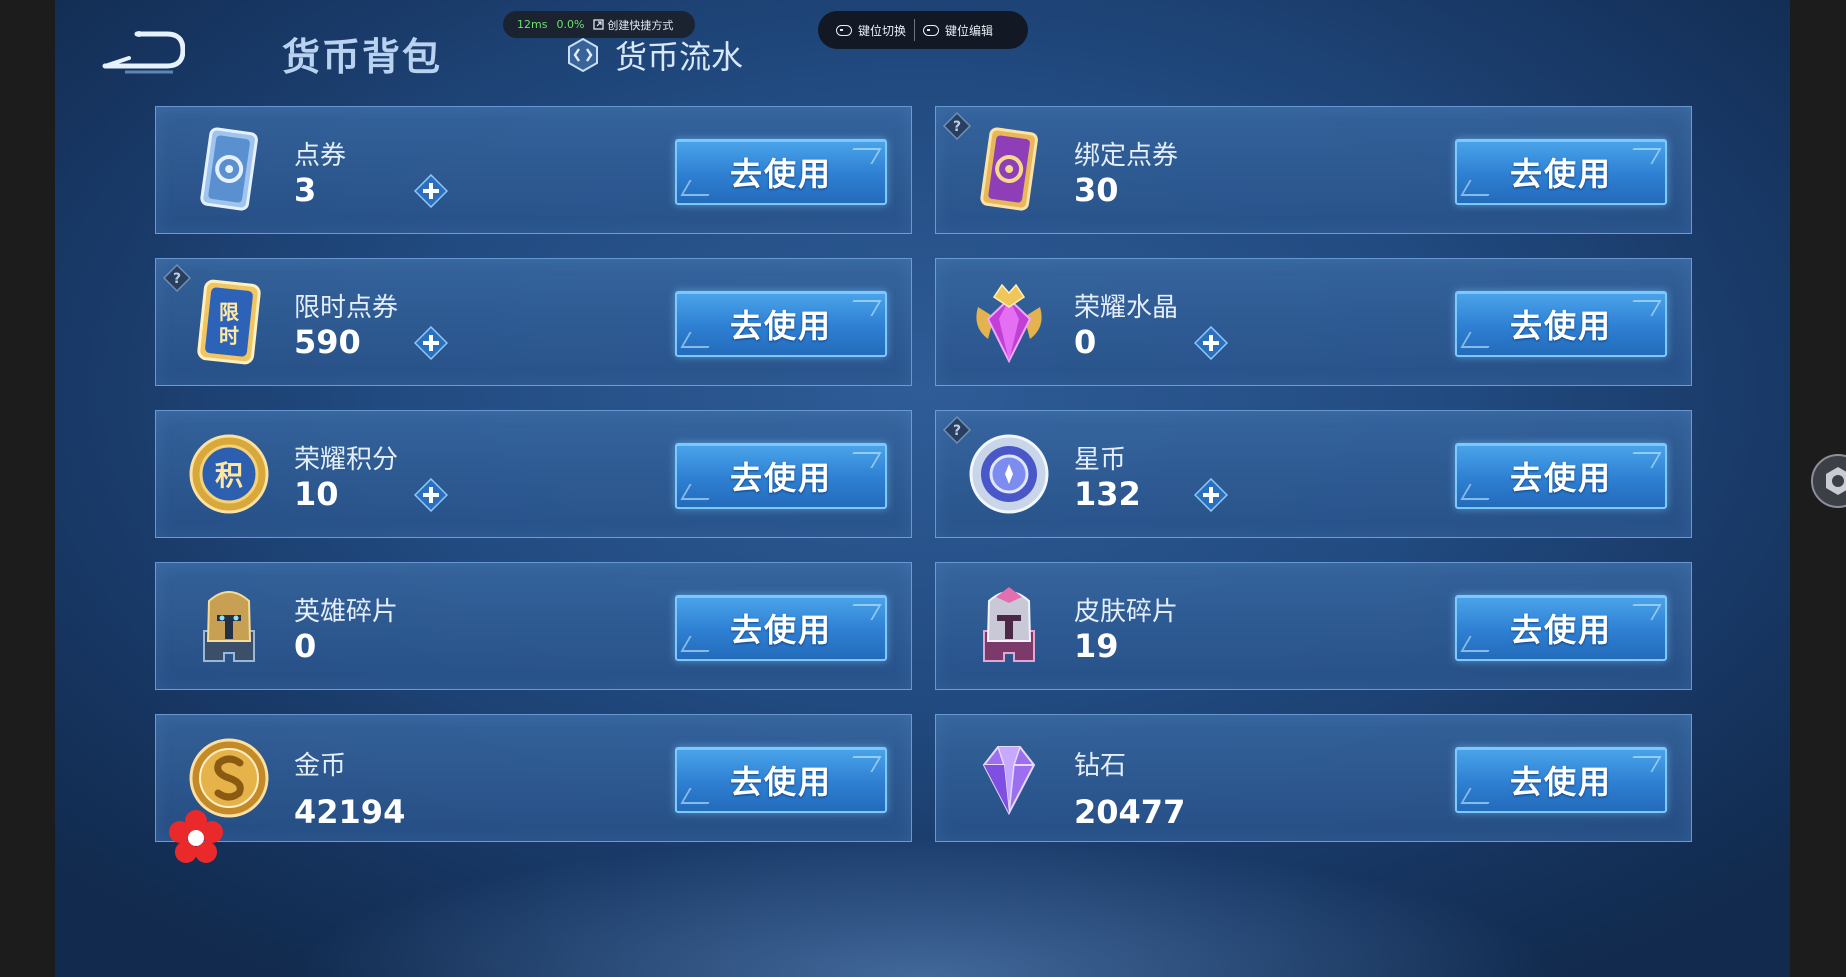 This screenshot has height=977, width=1846. What do you see at coordinates (1313, 170) in the screenshot?
I see `currency-card: 绑定点券 30? 去使用` at bounding box center [1313, 170].